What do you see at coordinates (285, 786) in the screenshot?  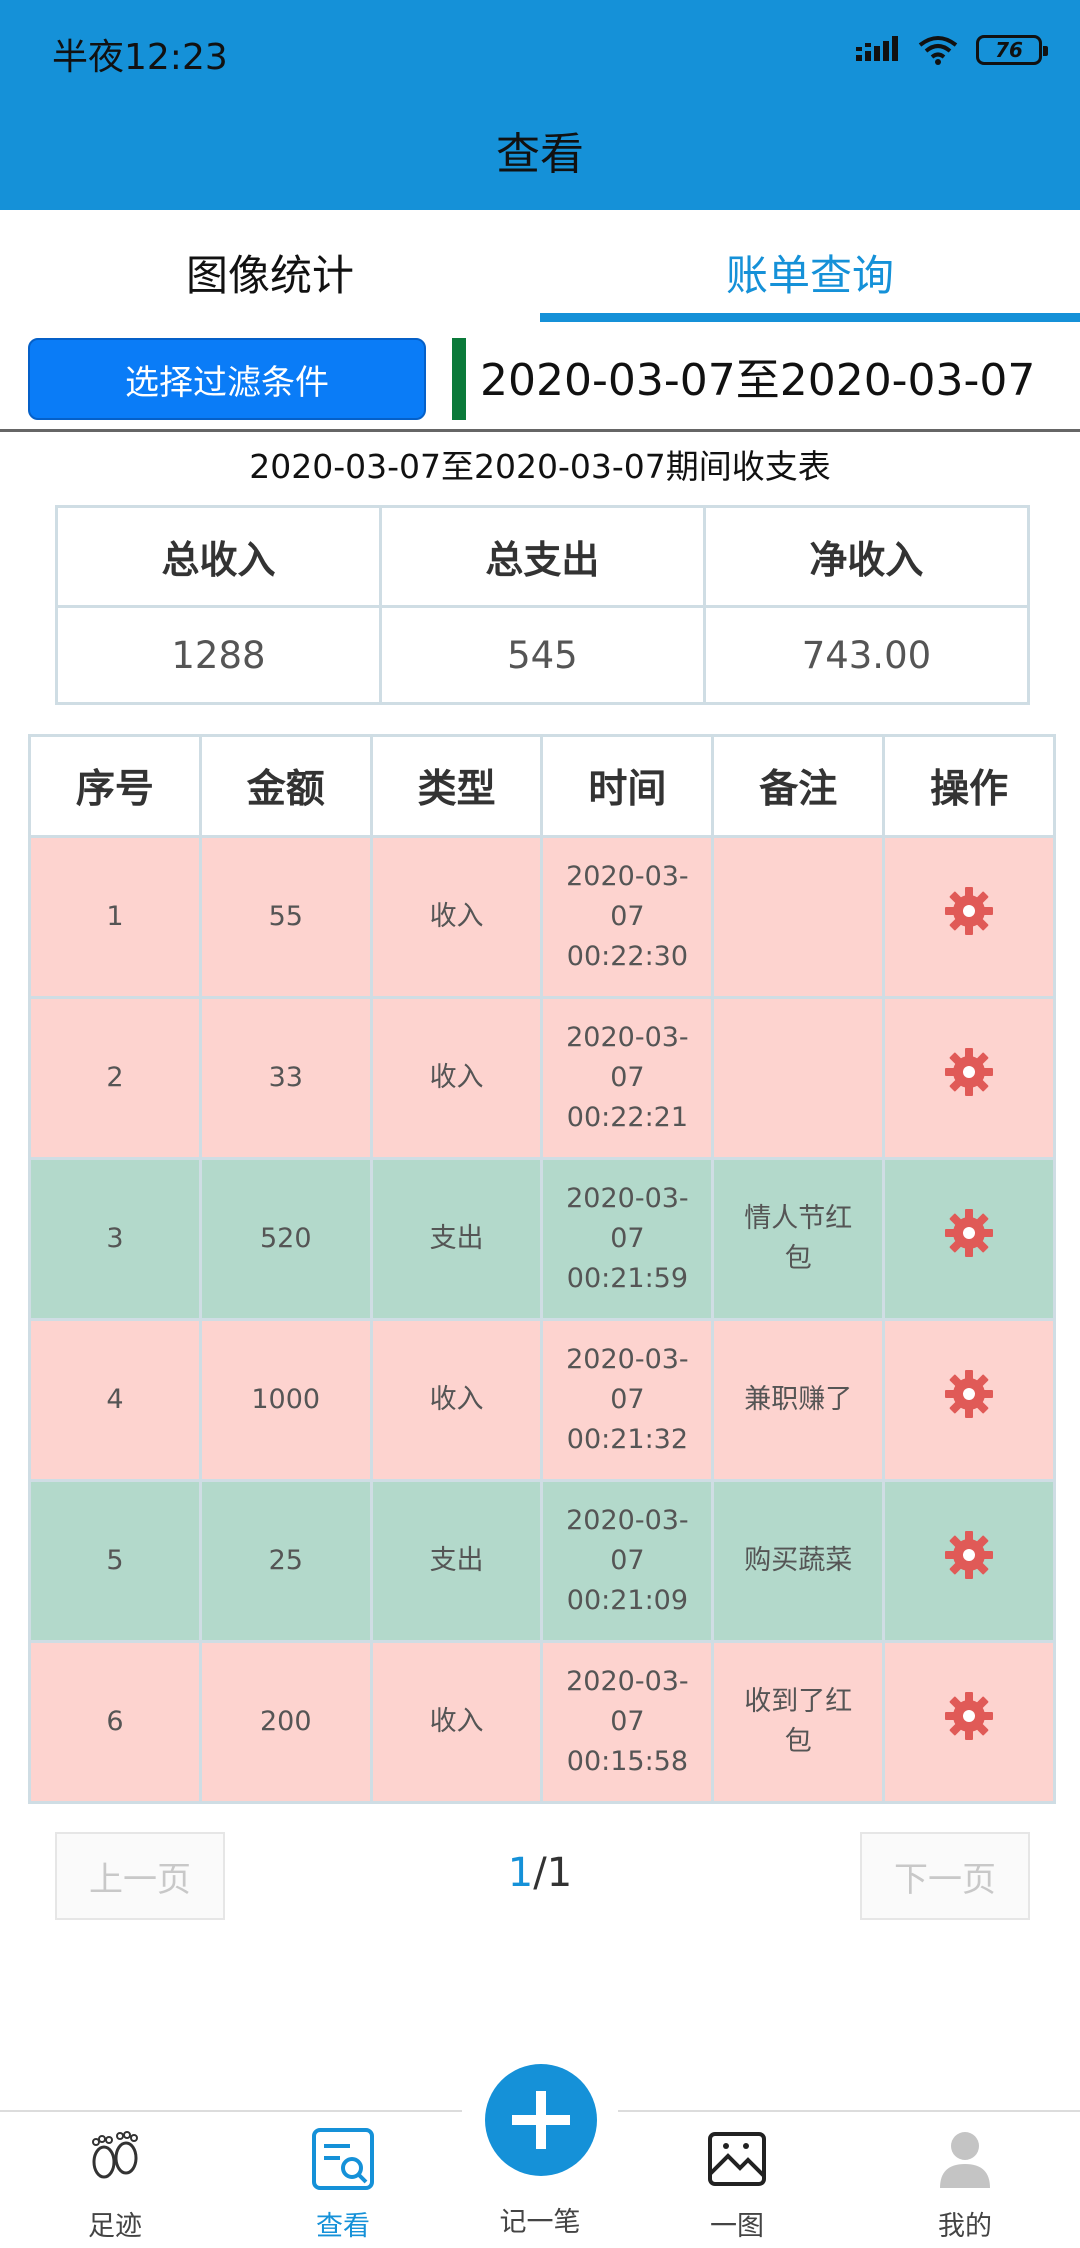 I see `column-header-amount: 金额` at bounding box center [285, 786].